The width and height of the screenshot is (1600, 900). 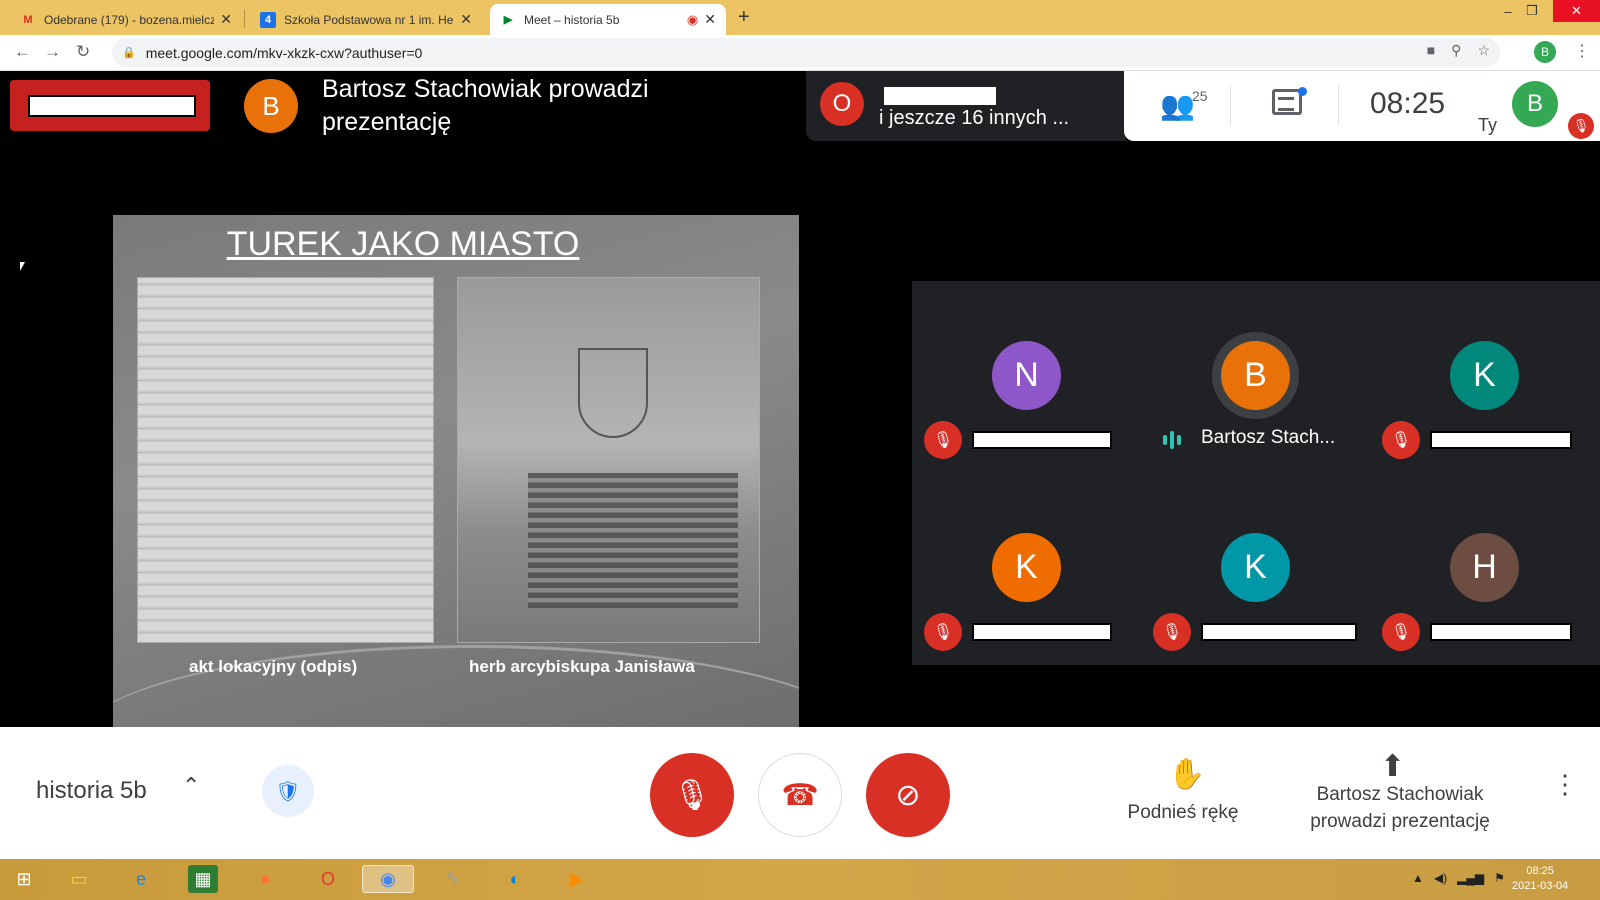 What do you see at coordinates (582, 666) in the screenshot?
I see `slide-caption-right: herb arcybiskupa Janisława` at bounding box center [582, 666].